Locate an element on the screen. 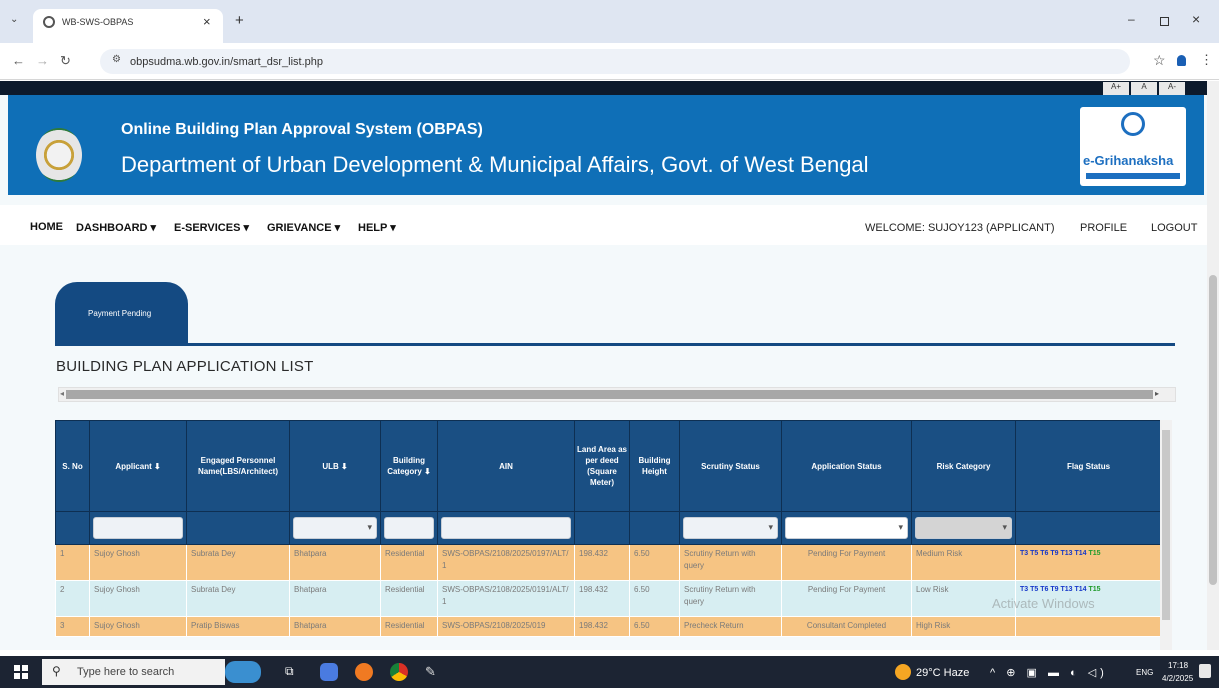 The width and height of the screenshot is (1219, 688). firefox-icon is located at coordinates (364, 672).